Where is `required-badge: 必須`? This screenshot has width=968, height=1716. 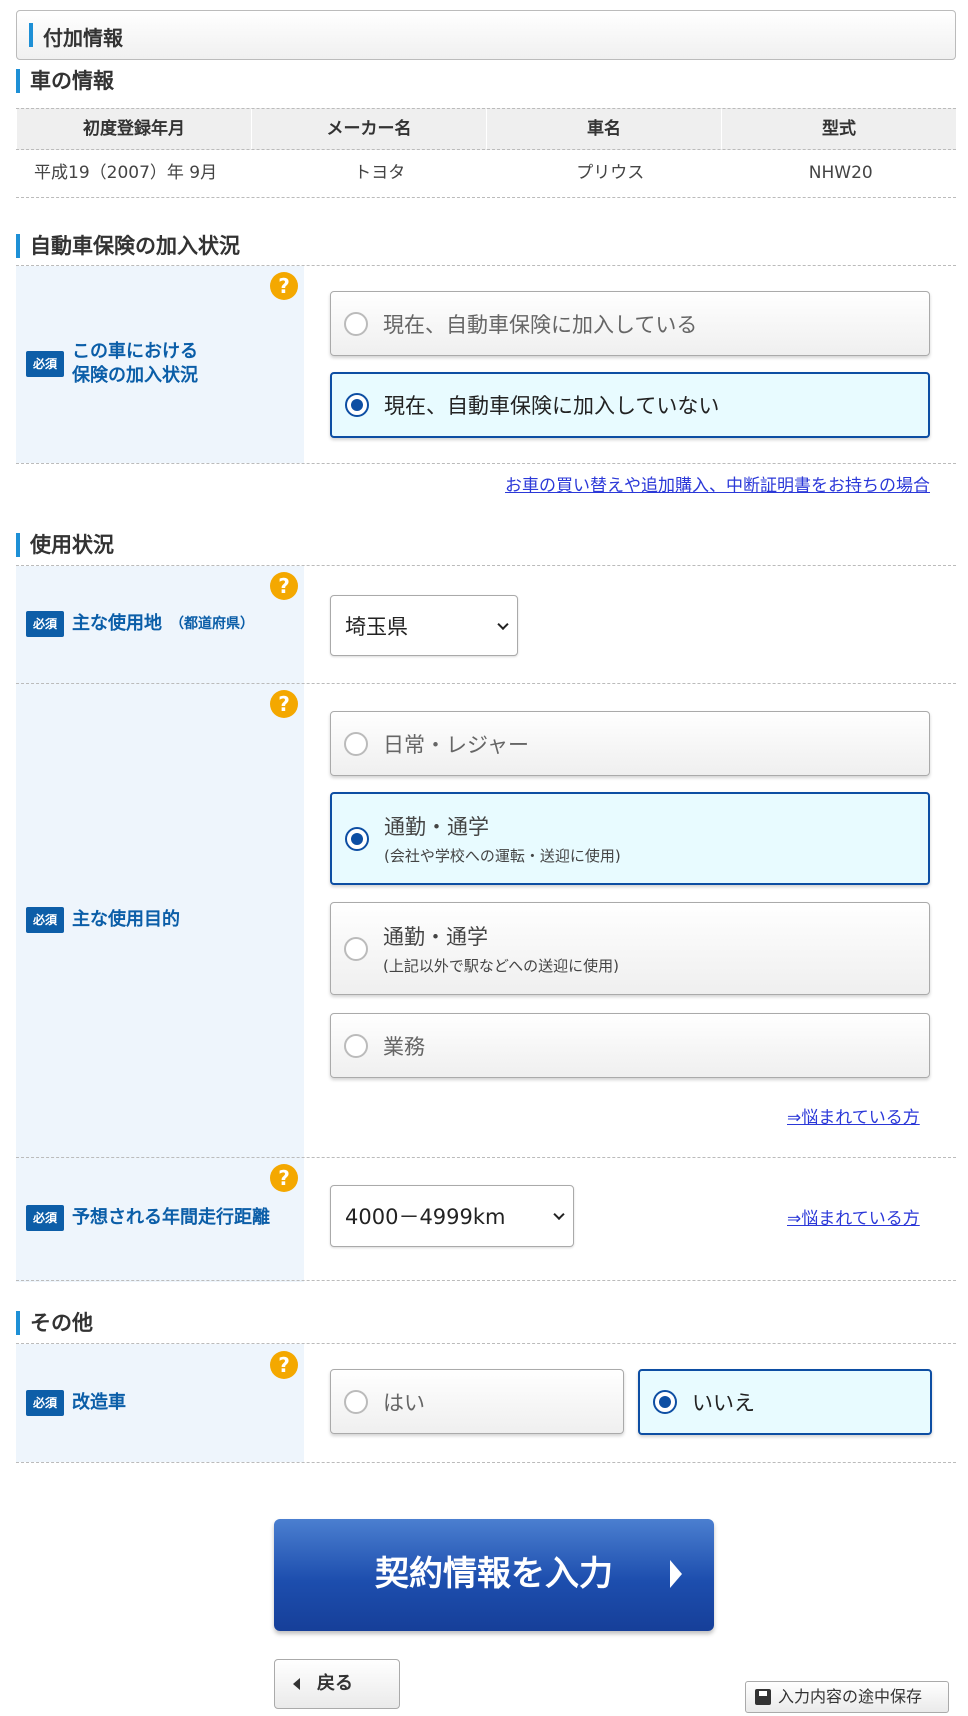
required-badge: 必須 is located at coordinates (45, 364).